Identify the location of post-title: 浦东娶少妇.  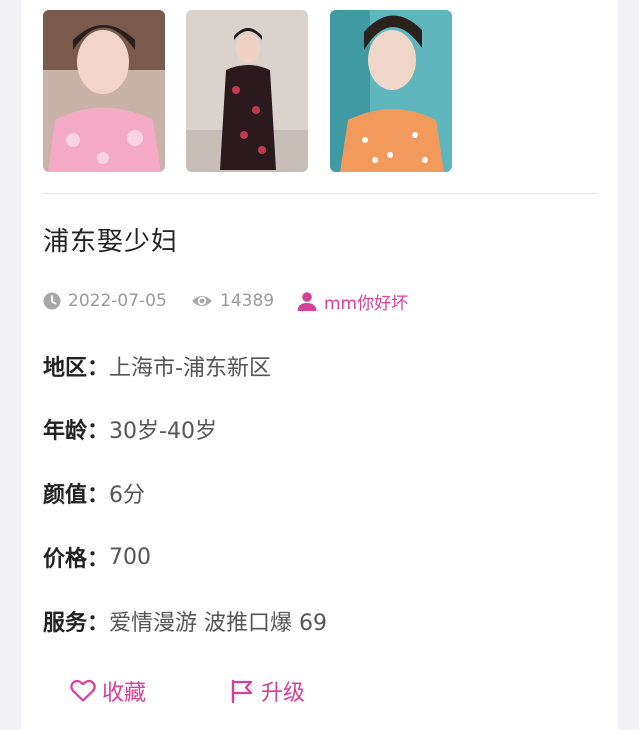
(111, 242).